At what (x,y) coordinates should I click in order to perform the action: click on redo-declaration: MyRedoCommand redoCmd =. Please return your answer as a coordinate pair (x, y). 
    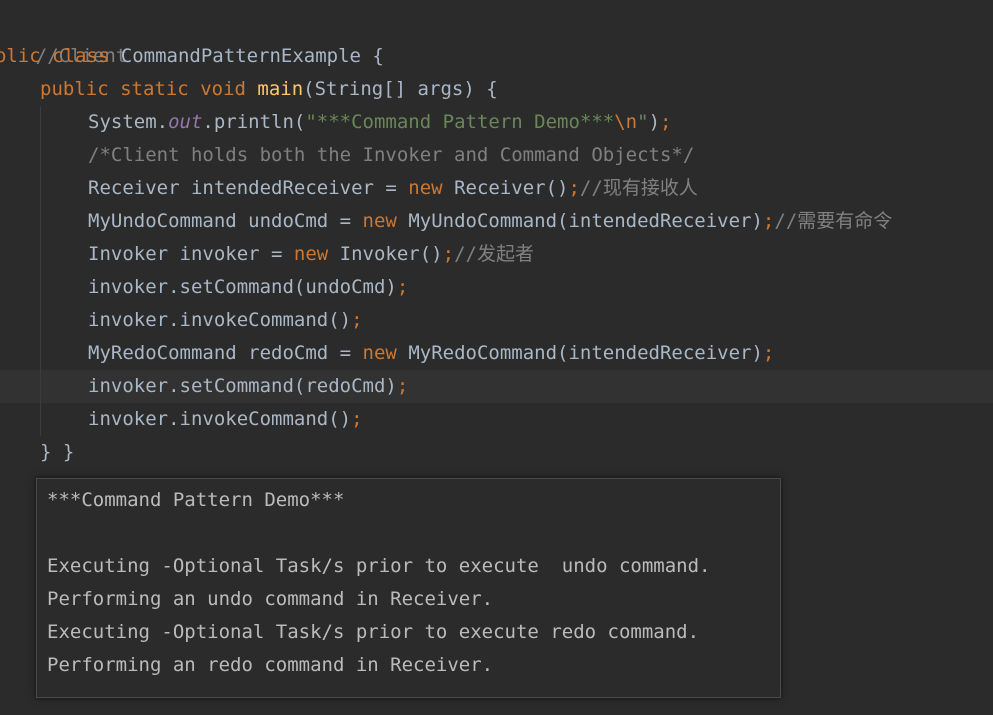
    Looking at the image, I should click on (225, 353).